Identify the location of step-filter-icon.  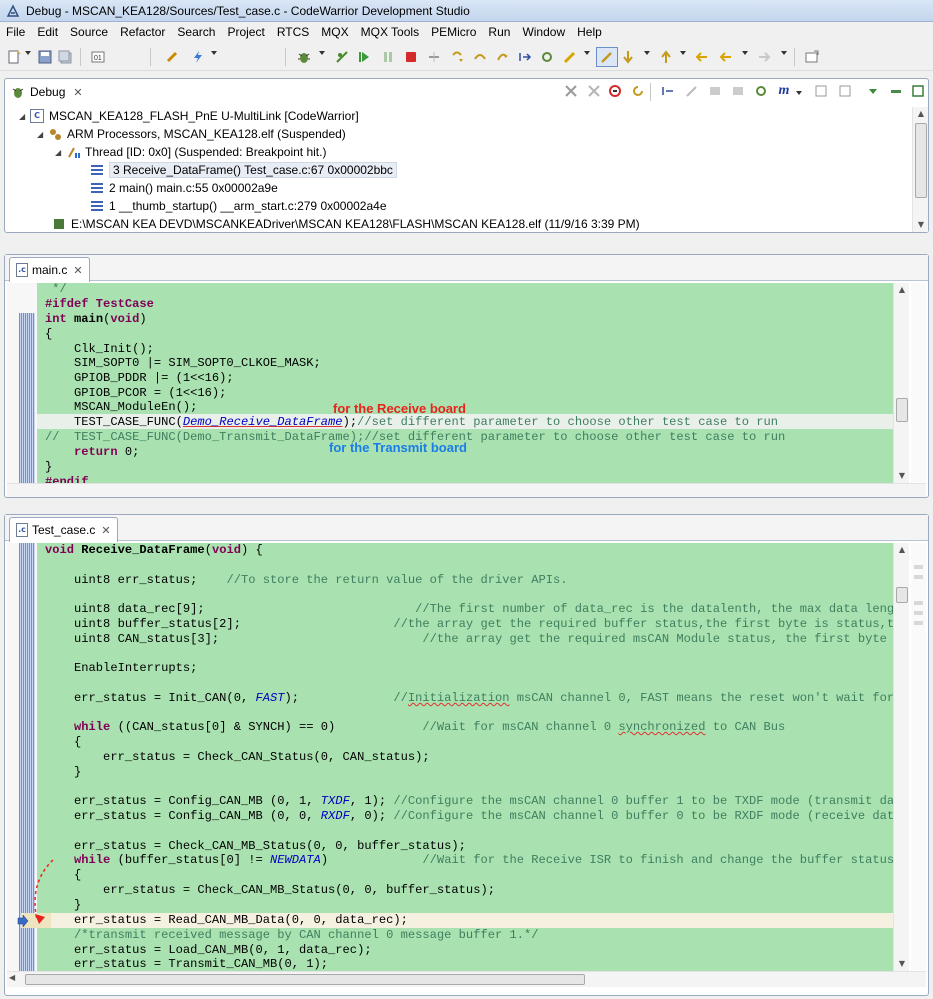
(692, 91).